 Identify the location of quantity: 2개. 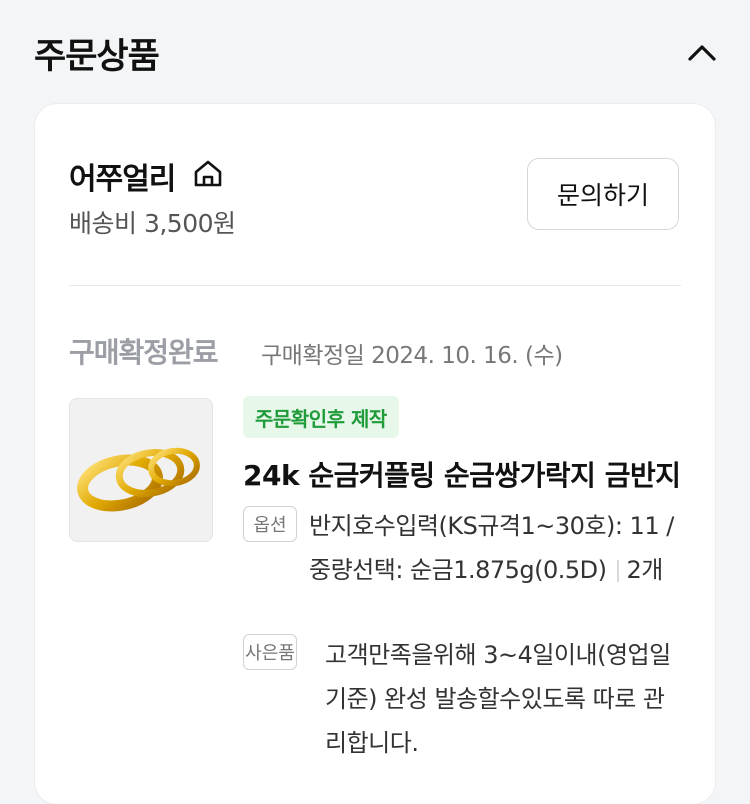
(645, 570).